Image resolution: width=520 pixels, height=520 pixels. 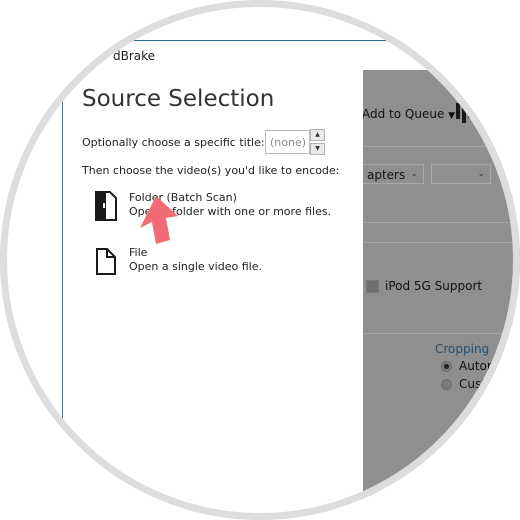 What do you see at coordinates (479, 366) in the screenshot?
I see `cropping-auto-label: Autom` at bounding box center [479, 366].